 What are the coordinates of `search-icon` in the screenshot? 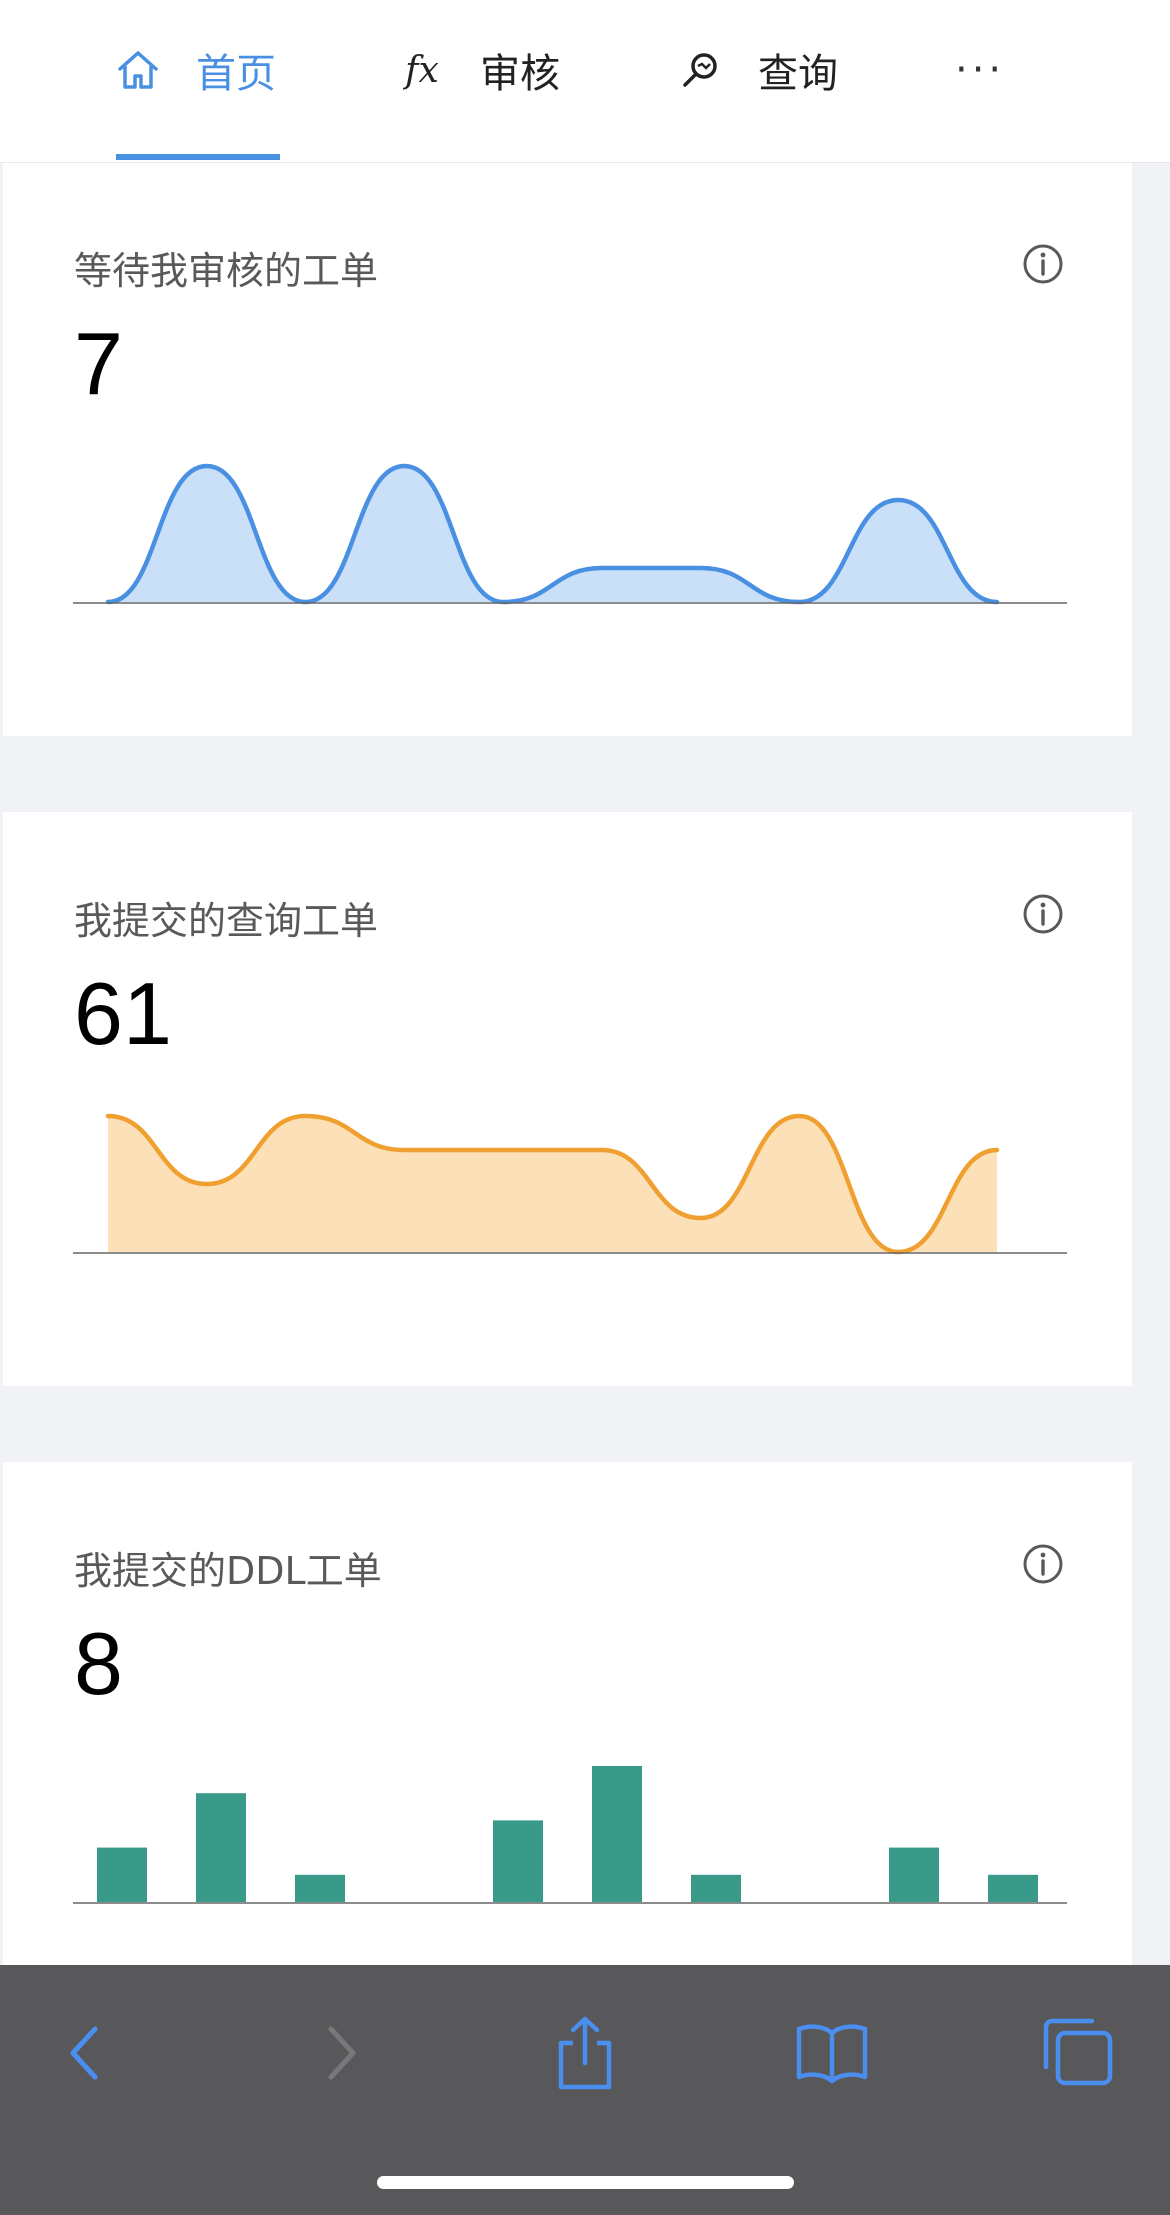 It's located at (700, 70).